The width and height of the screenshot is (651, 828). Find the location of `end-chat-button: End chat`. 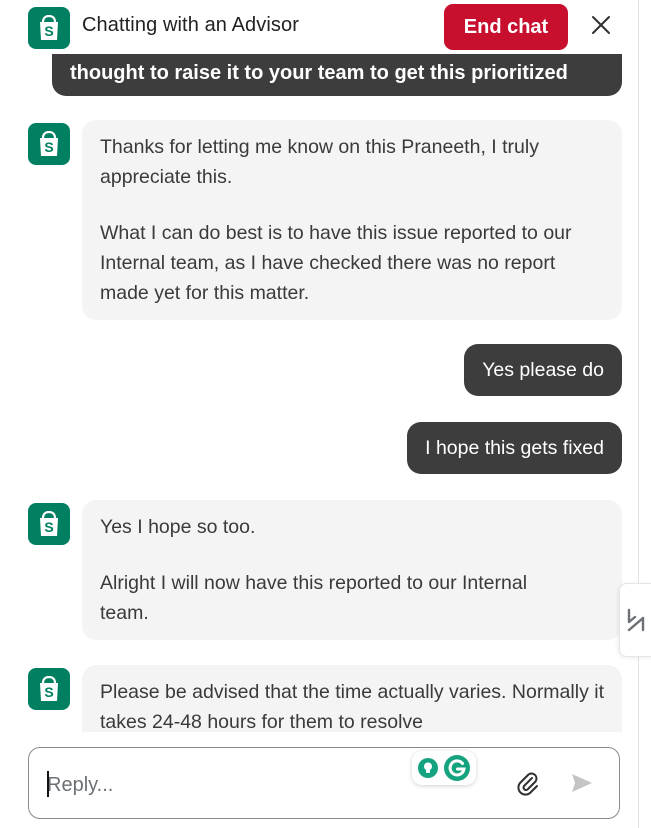

end-chat-button: End chat is located at coordinates (506, 27).